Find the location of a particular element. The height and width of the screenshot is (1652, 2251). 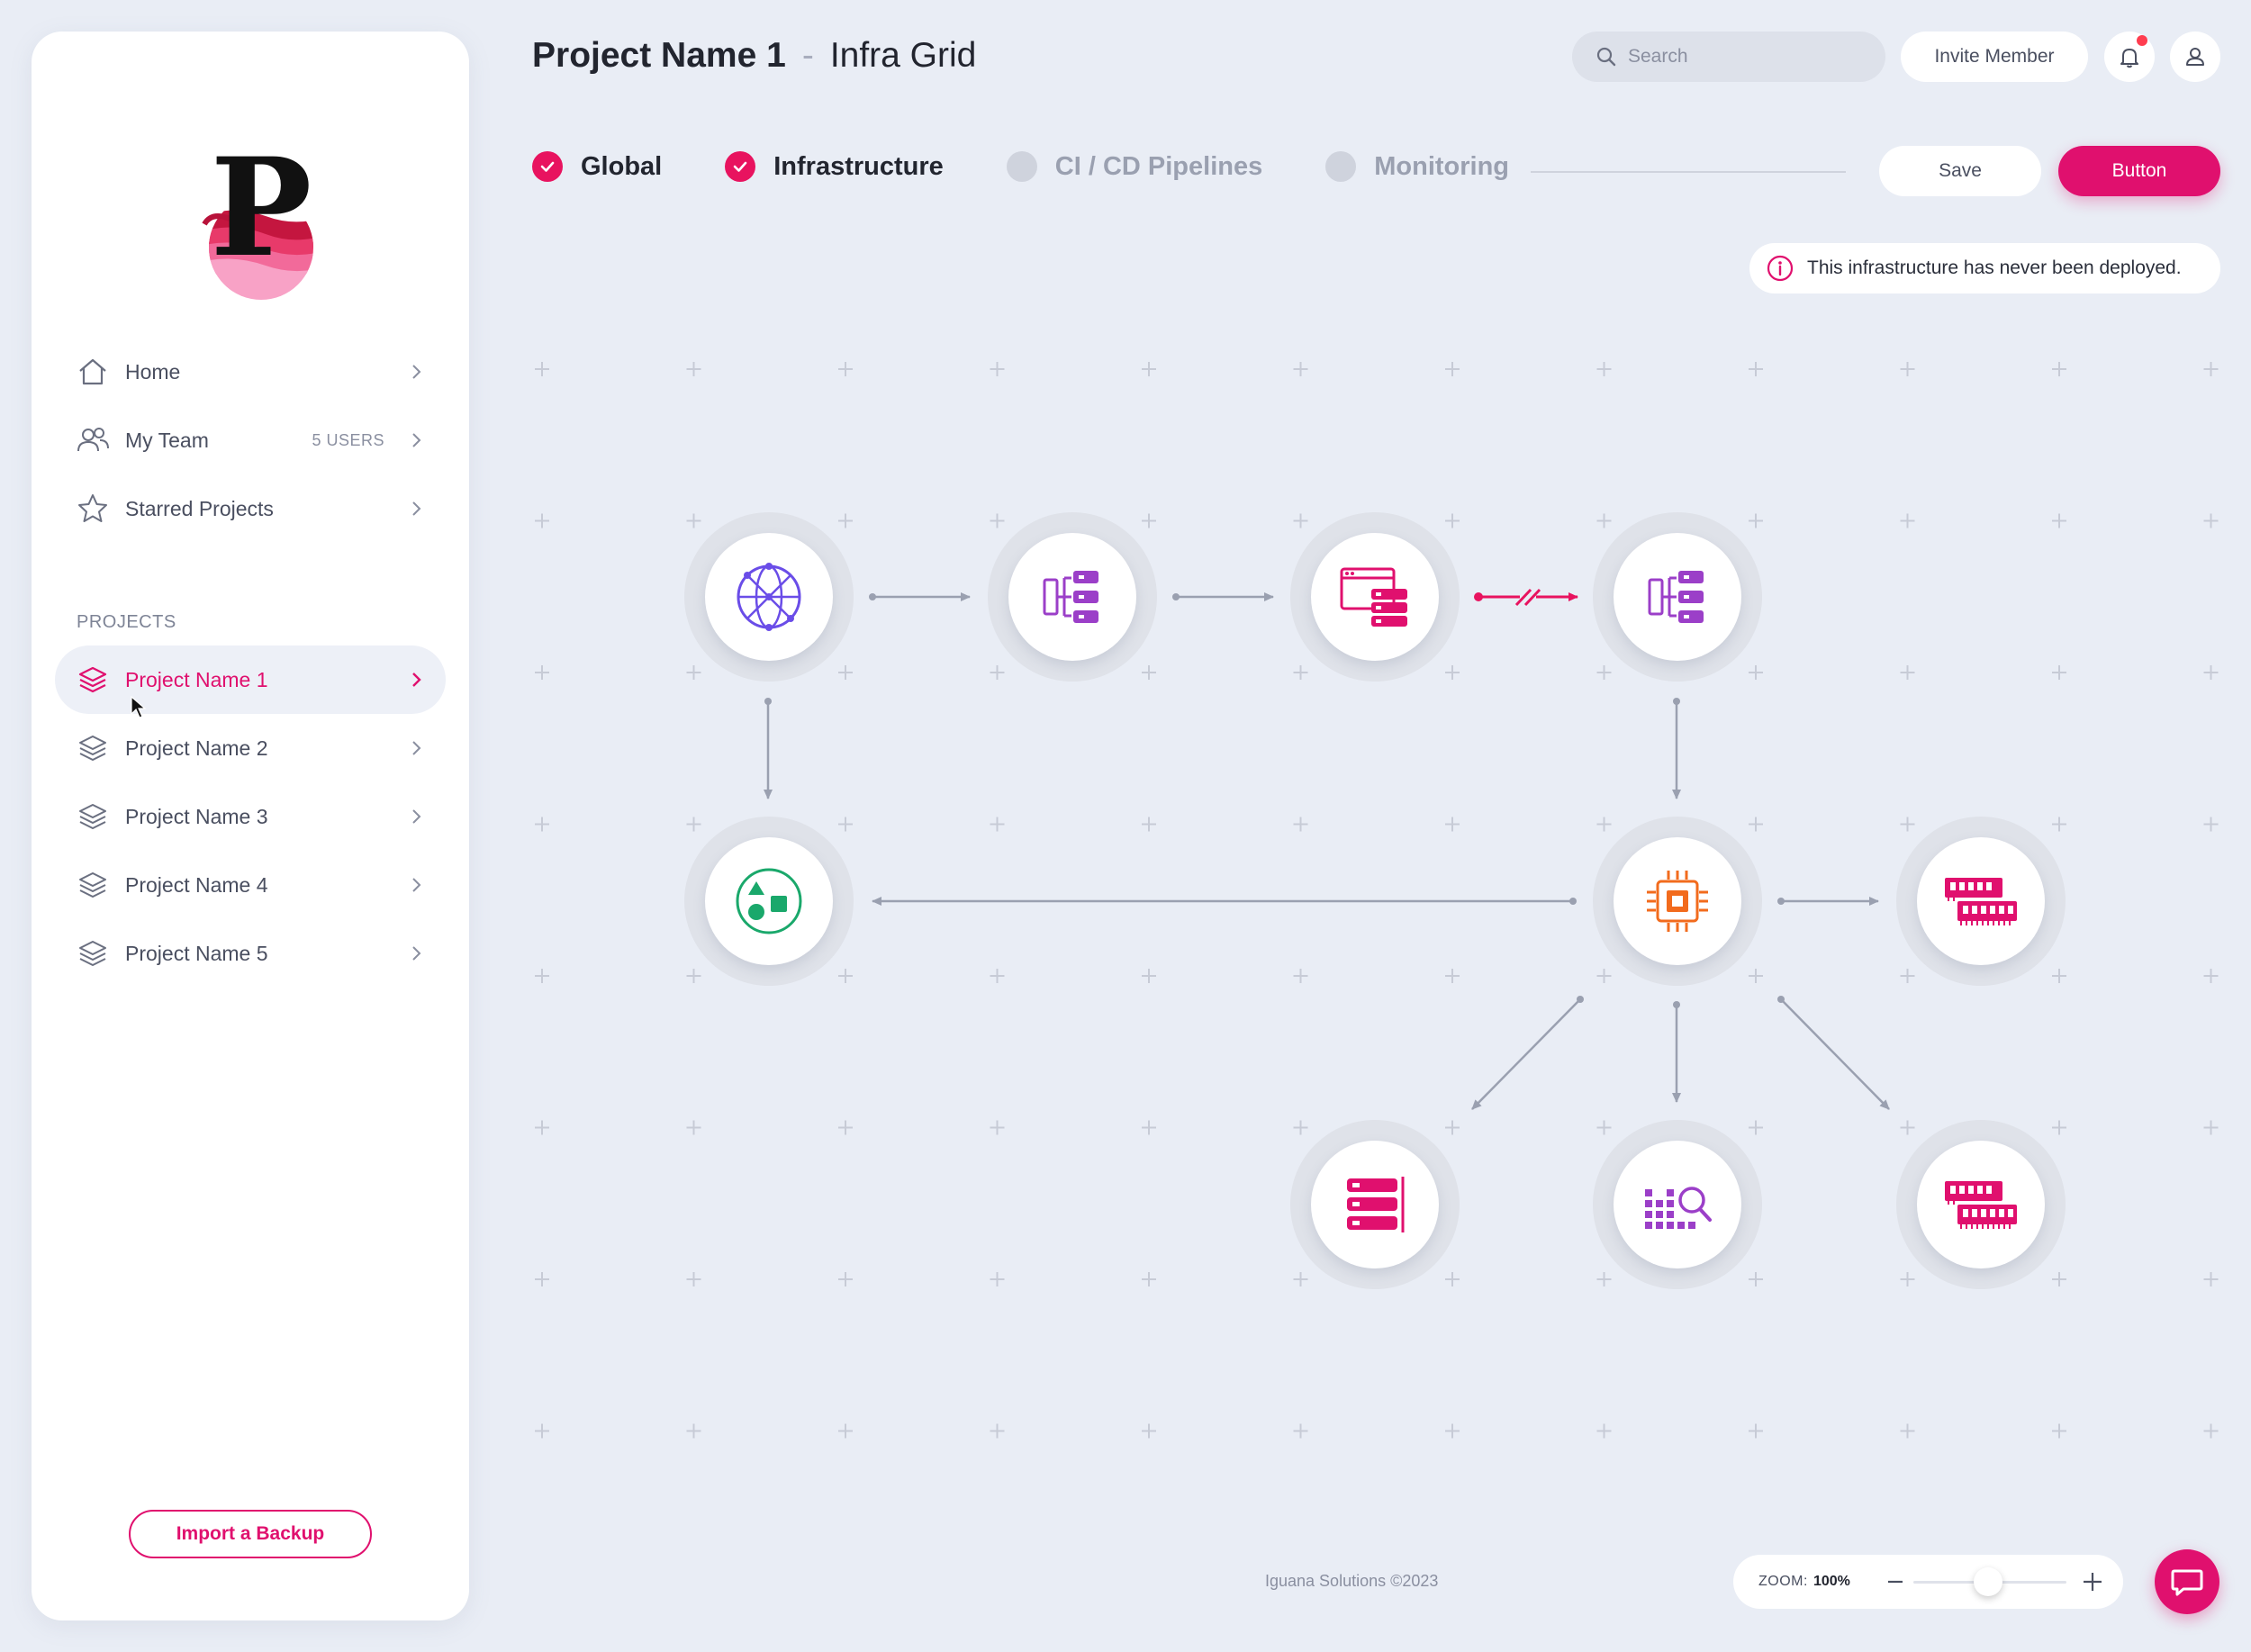

shapes-icon is located at coordinates (769, 901).